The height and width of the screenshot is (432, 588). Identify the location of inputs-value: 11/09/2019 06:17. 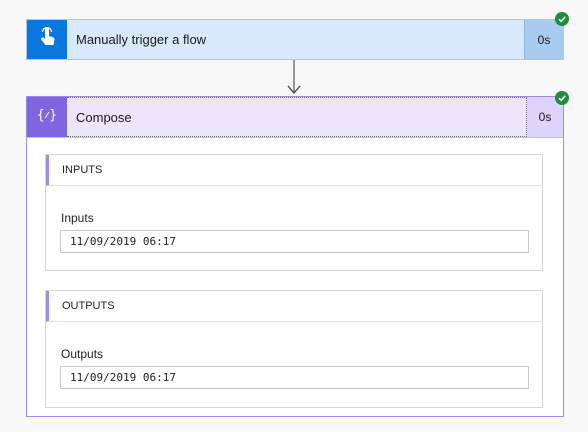
(294, 241).